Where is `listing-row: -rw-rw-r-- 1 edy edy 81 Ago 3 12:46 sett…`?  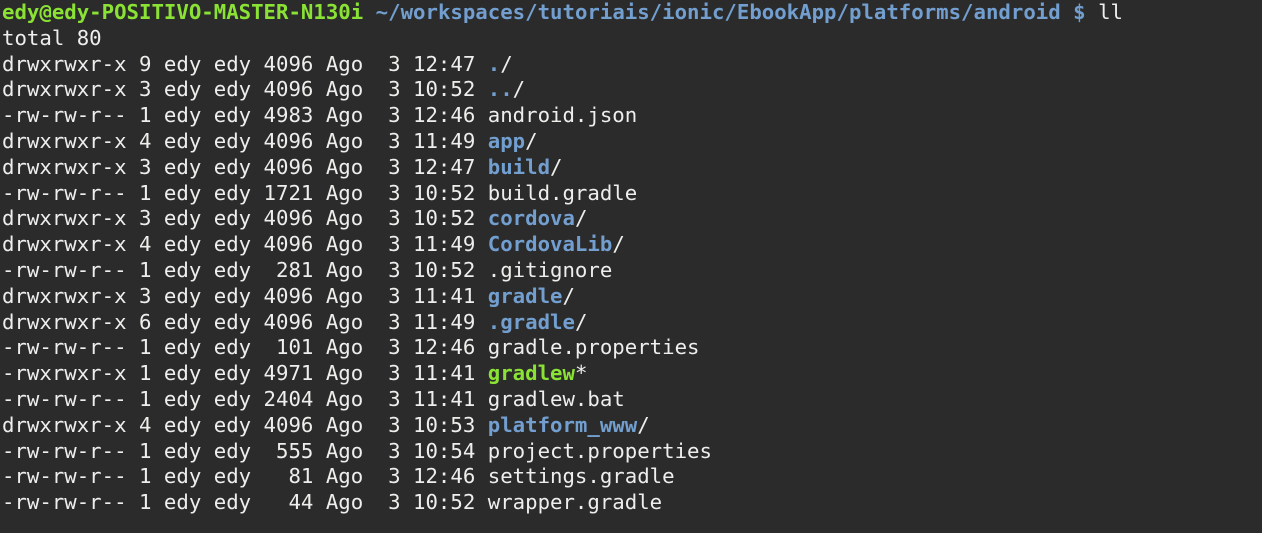
listing-row: -rw-rw-r-- 1 edy edy 81 Ago 3 12:46 sett… is located at coordinates (632, 477).